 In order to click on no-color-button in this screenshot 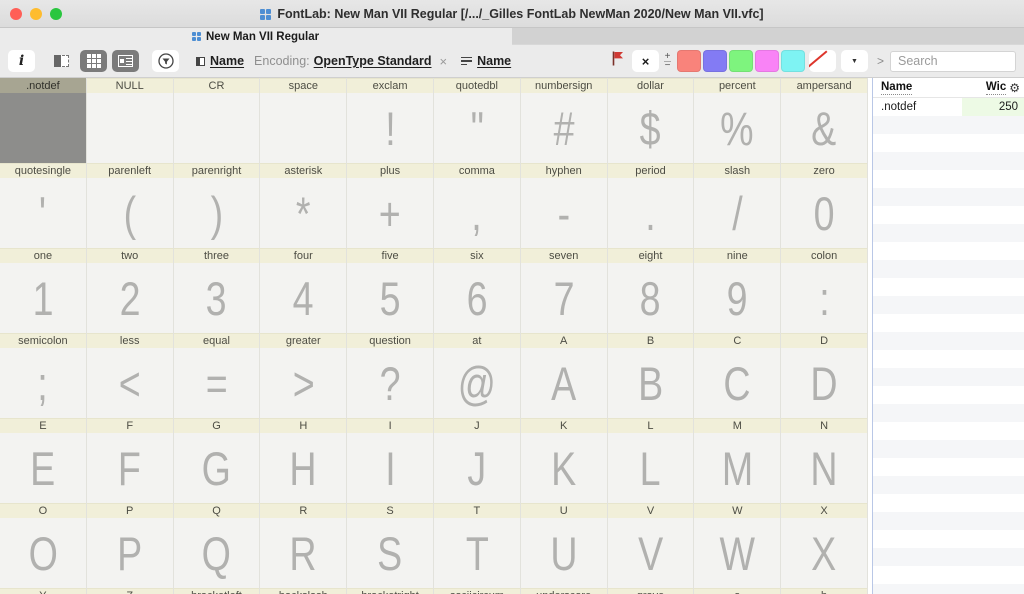, I will do `click(822, 61)`.